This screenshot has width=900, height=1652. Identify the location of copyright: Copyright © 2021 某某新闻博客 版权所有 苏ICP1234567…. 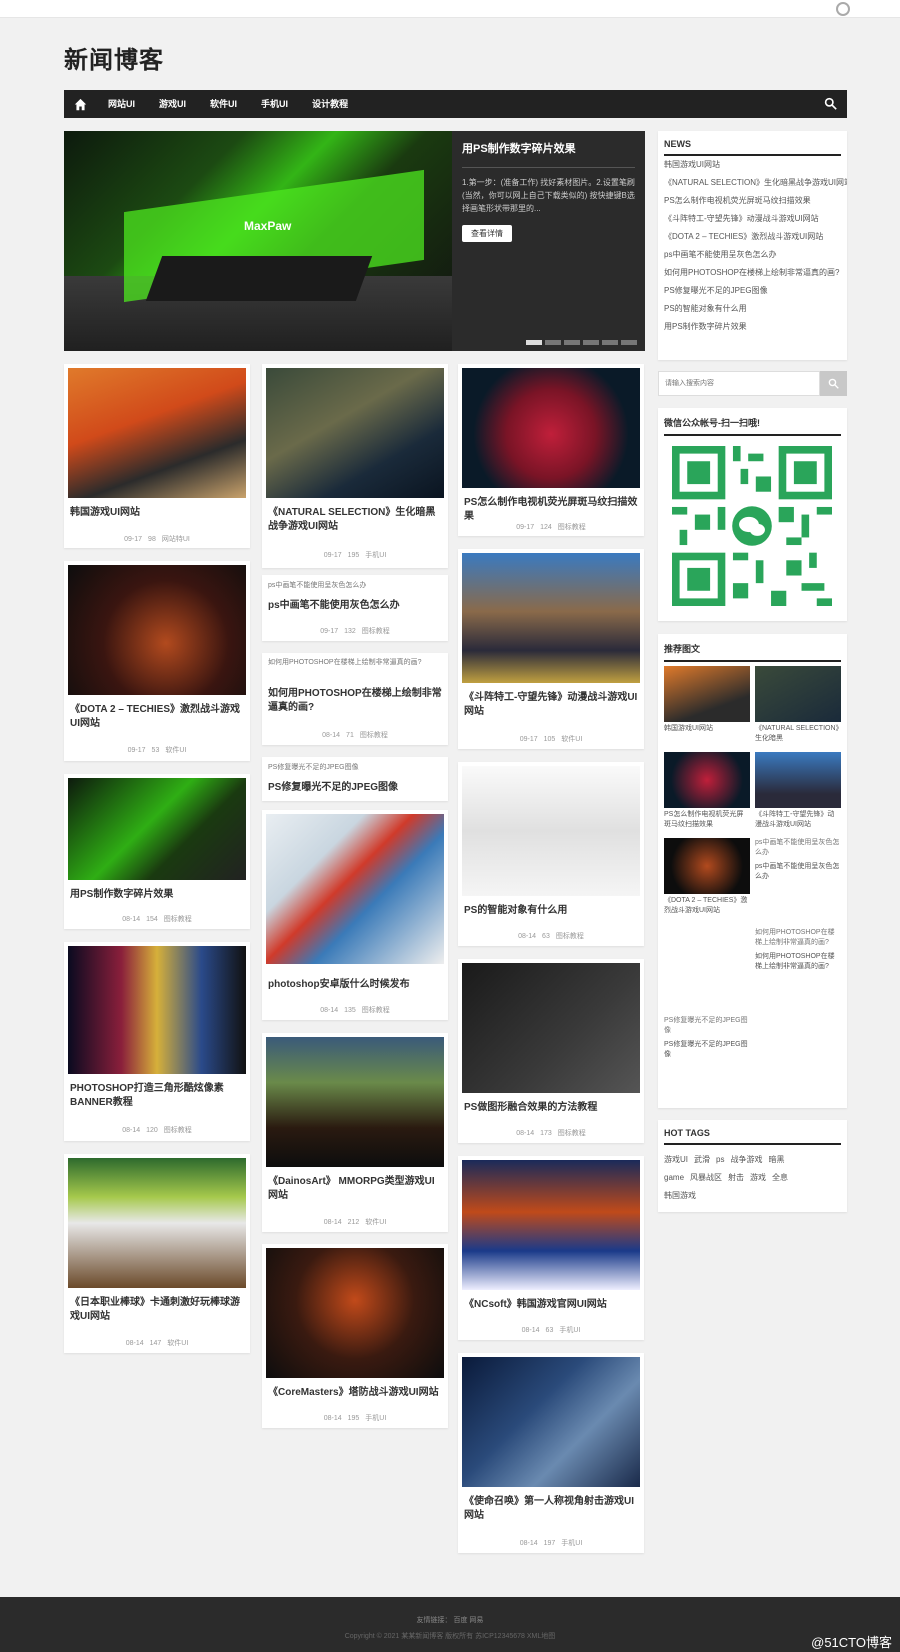
(450, 1636).